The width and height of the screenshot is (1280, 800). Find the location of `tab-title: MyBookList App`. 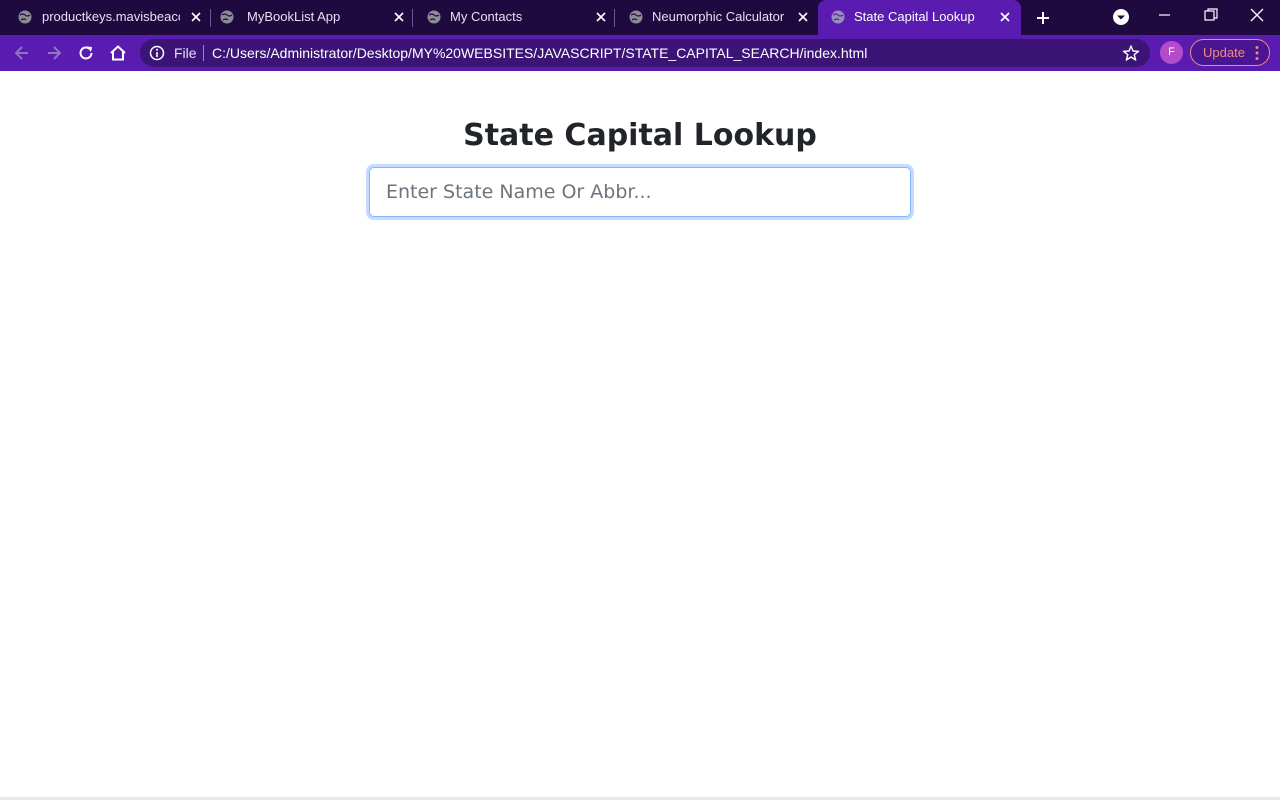

tab-title: MyBookList App is located at coordinates (294, 16).